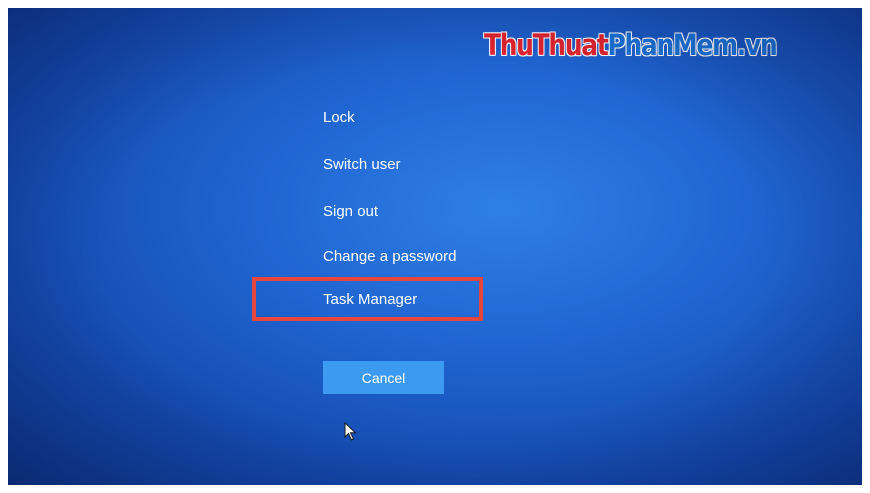 The height and width of the screenshot is (493, 870). What do you see at coordinates (692, 45) in the screenshot?
I see `watermark-part2: PhanMem.vn` at bounding box center [692, 45].